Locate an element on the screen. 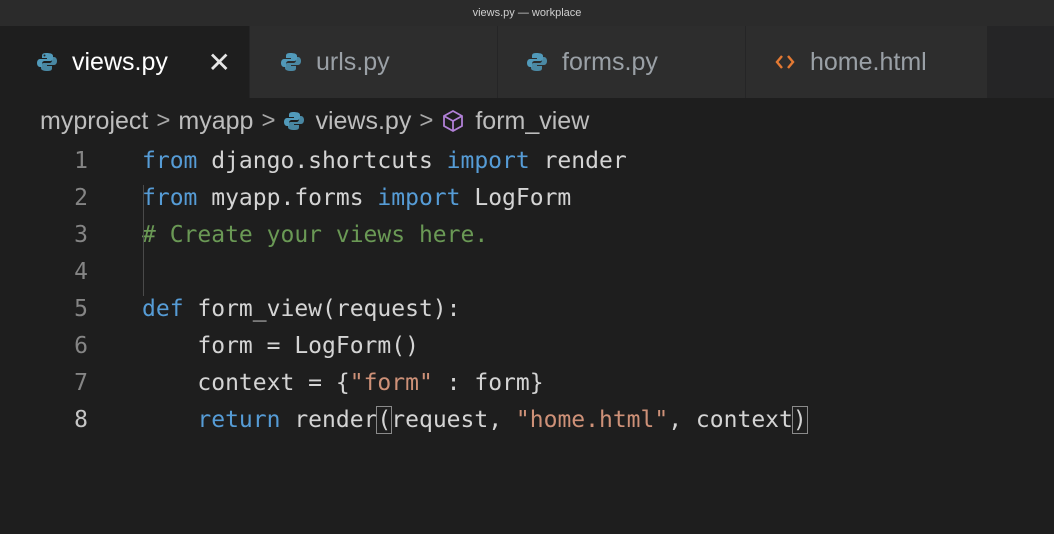 The width and height of the screenshot is (1054, 534). breadcrumb-label: form_view is located at coordinates (532, 120).